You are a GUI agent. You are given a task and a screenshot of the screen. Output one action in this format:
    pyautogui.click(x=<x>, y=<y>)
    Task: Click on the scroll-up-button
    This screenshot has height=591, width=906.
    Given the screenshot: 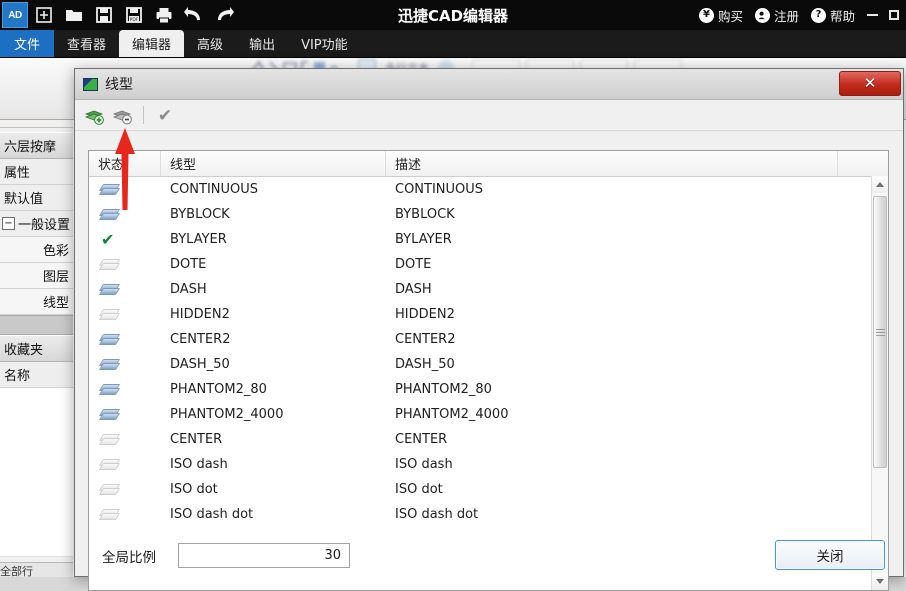 What is the action you would take?
    pyautogui.click(x=880, y=184)
    